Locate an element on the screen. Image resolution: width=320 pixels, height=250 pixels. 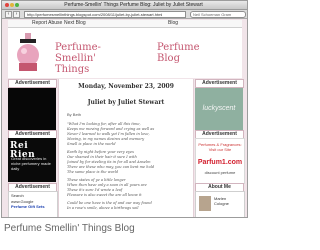
next-blog-link: Next Blog is located at coordinates (75, 23).